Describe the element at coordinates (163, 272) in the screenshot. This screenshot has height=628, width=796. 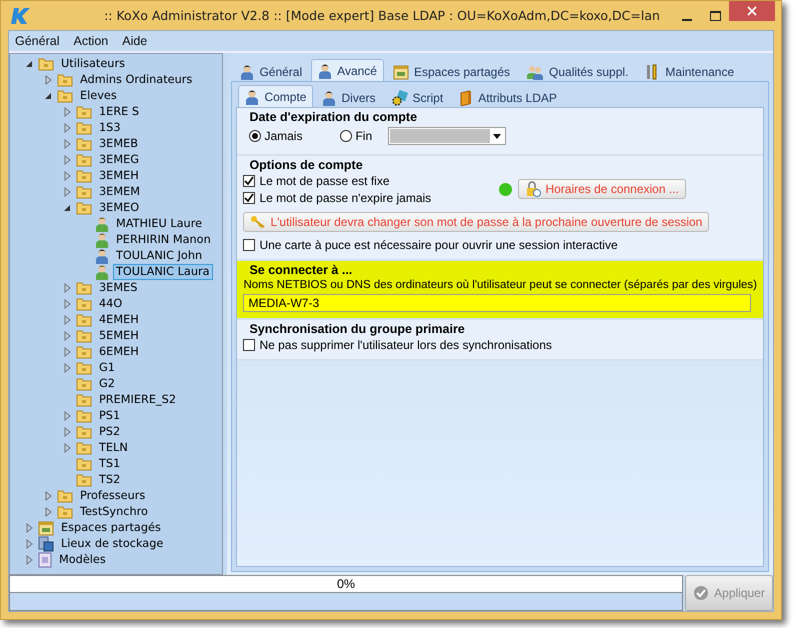
I see `tree-item: TOULANIC Laura` at that location.